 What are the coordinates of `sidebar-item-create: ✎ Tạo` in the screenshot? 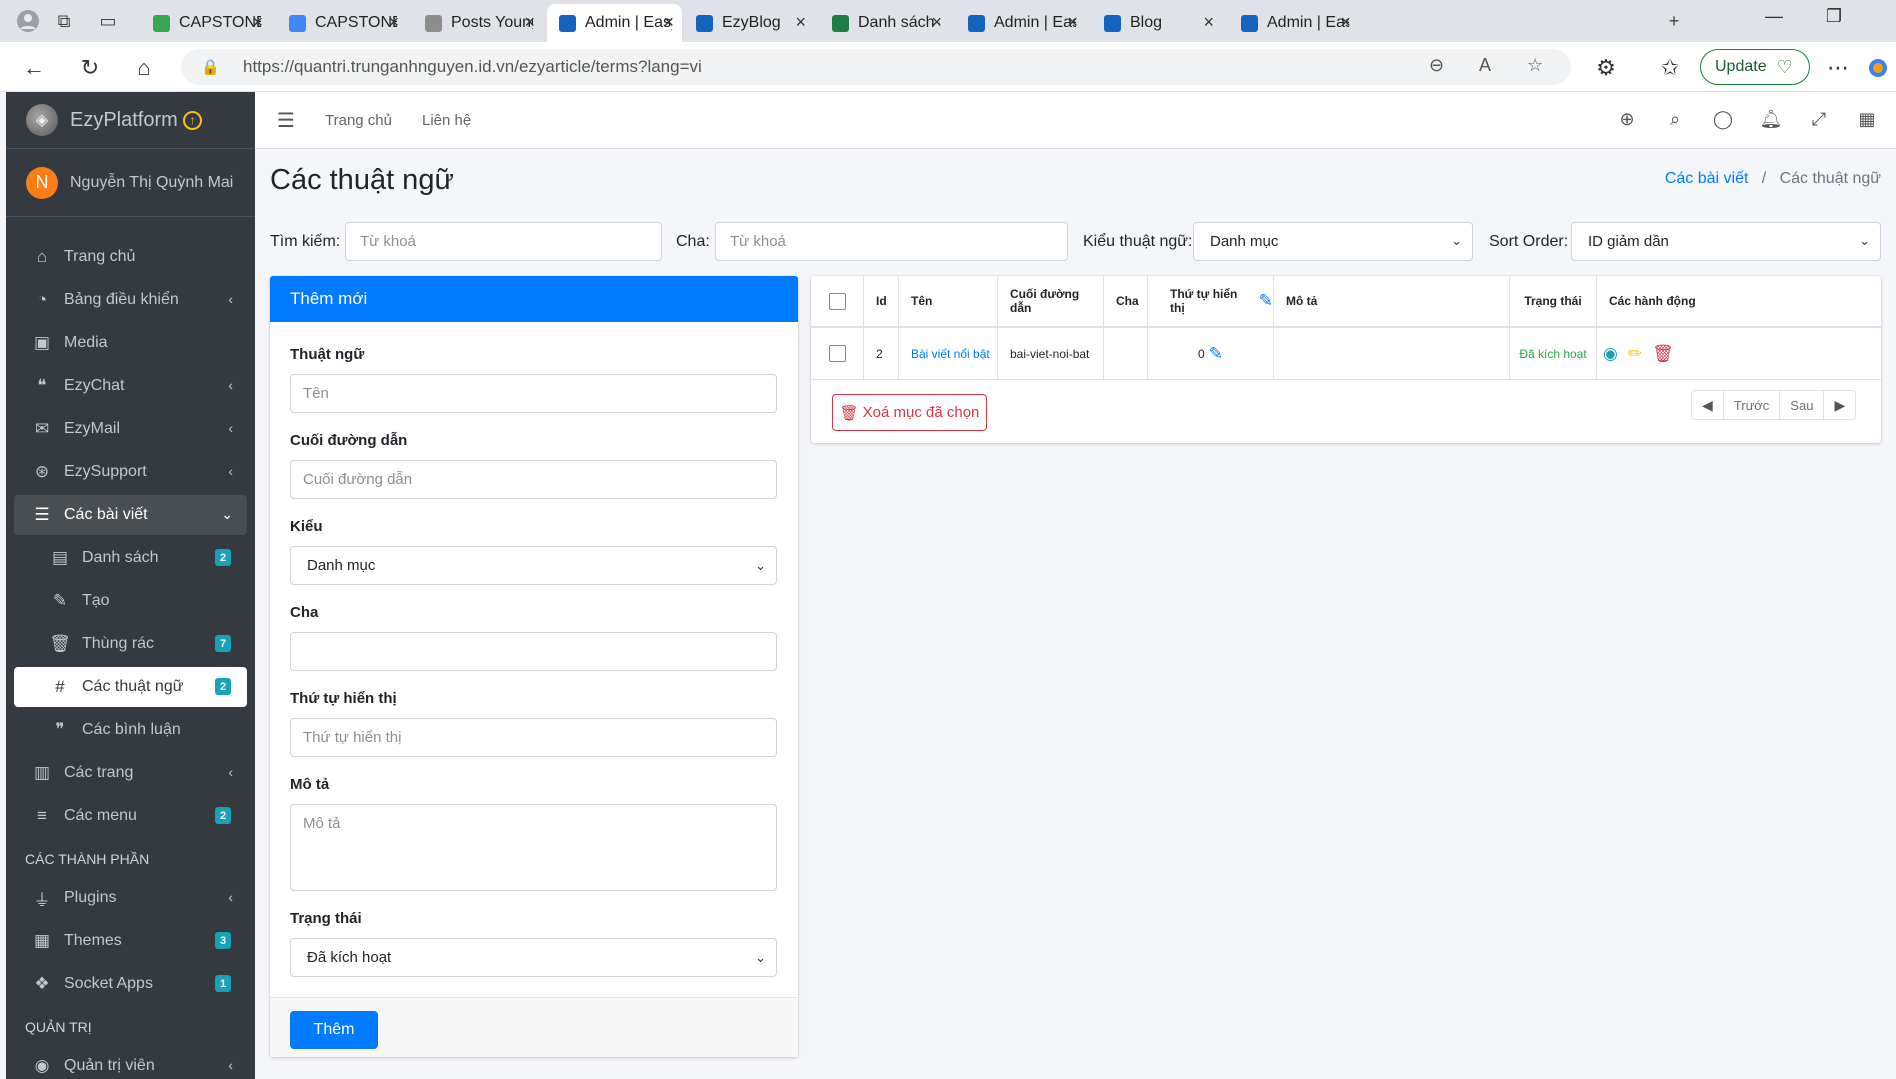 It's located at (130, 601).